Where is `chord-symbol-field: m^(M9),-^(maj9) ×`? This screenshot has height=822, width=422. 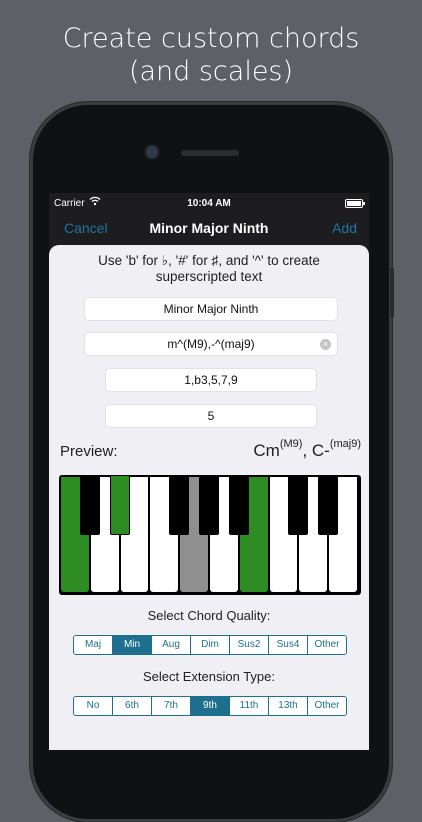 chord-symbol-field: m^(M9),-^(maj9) × is located at coordinates (211, 344).